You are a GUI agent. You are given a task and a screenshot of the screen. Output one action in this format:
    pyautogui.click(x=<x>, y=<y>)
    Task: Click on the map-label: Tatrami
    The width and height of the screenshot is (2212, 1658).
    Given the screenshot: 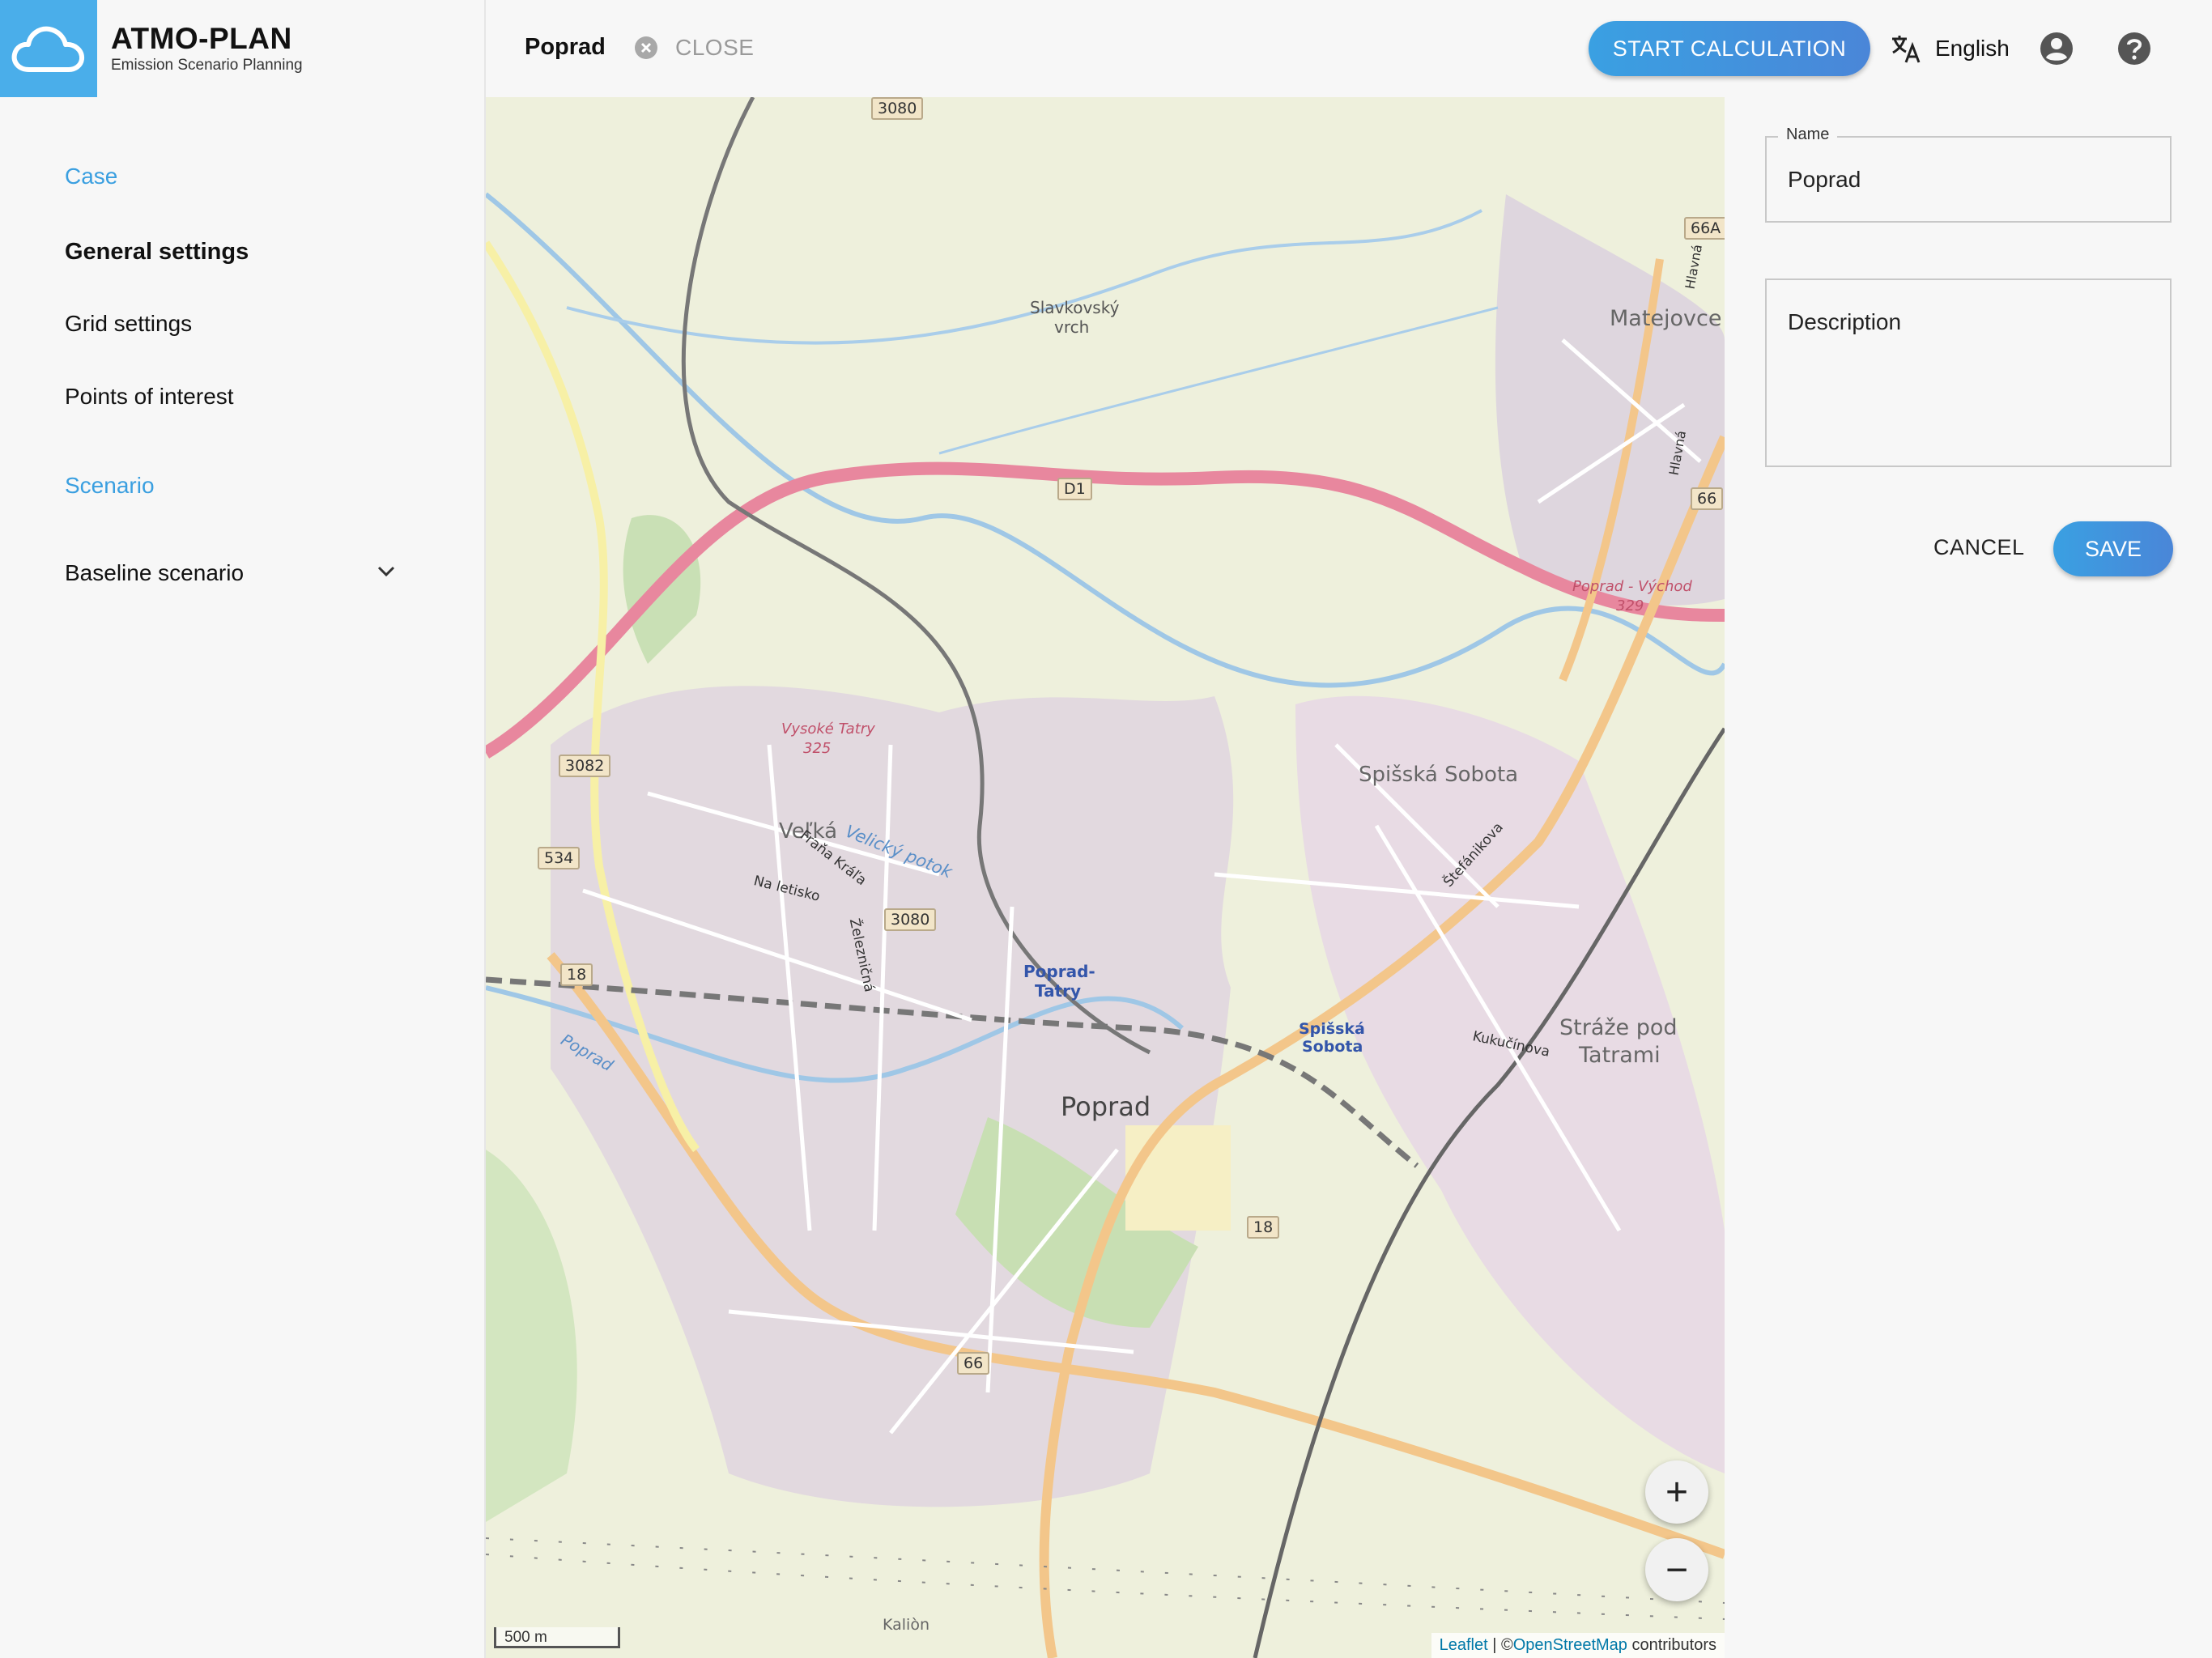 What is the action you would take?
    pyautogui.click(x=1620, y=1055)
    